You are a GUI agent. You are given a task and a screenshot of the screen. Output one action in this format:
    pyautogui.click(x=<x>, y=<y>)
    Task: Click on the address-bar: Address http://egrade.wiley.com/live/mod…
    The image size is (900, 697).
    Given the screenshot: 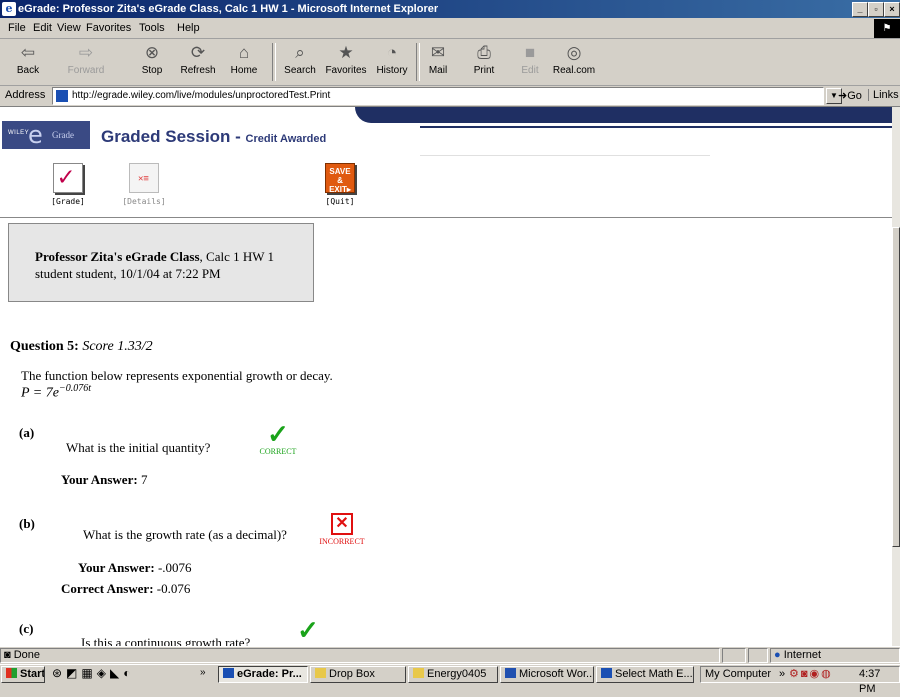 What is the action you would take?
    pyautogui.click(x=450, y=96)
    